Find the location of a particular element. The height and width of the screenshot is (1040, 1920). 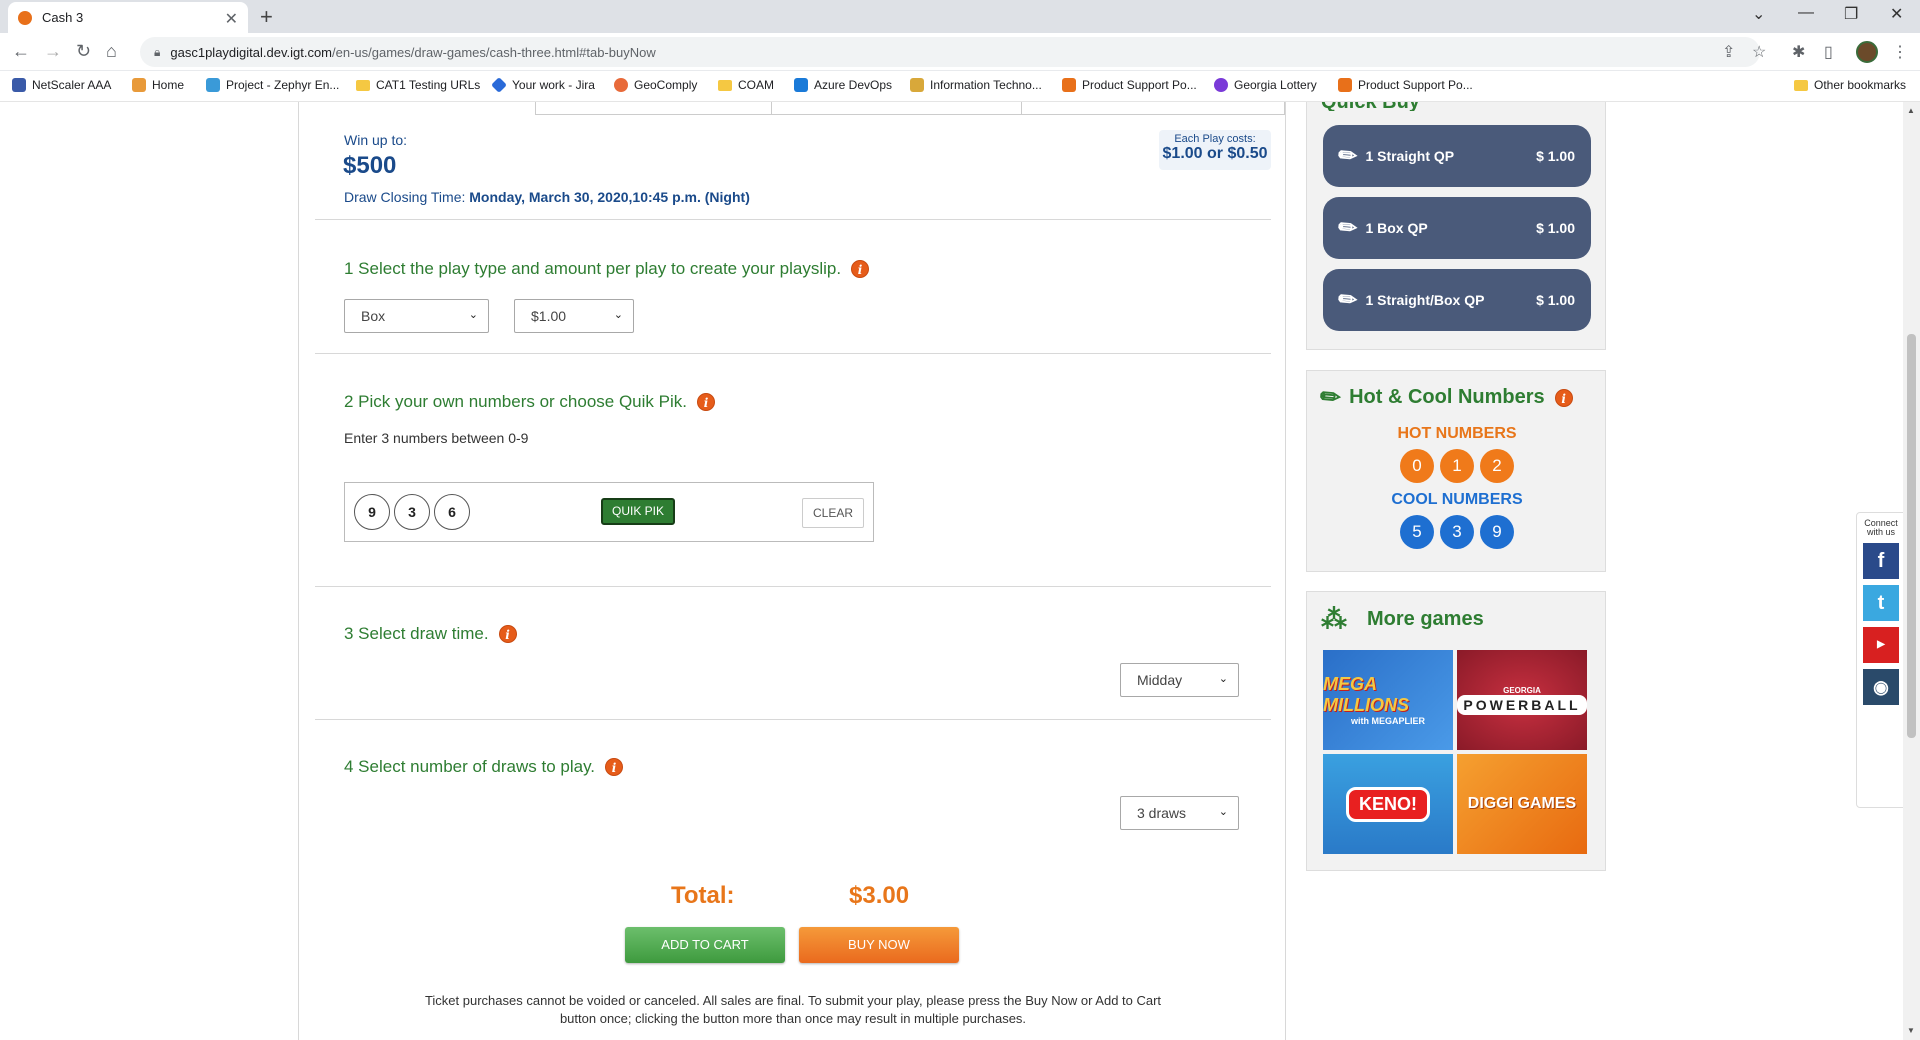

step4-heading: 4 Select number of draws to play. i is located at coordinates (484, 767).